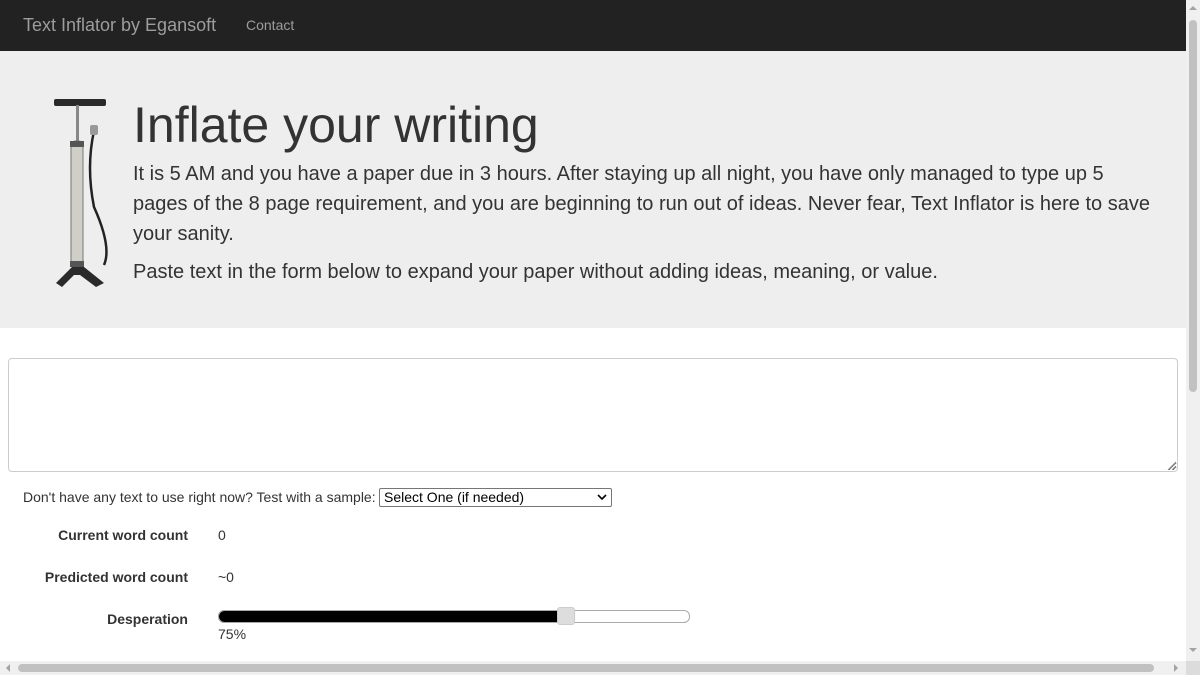 This screenshot has height=675, width=1200. I want to click on scroll-right-arrow-icon, so click(1176, 668).